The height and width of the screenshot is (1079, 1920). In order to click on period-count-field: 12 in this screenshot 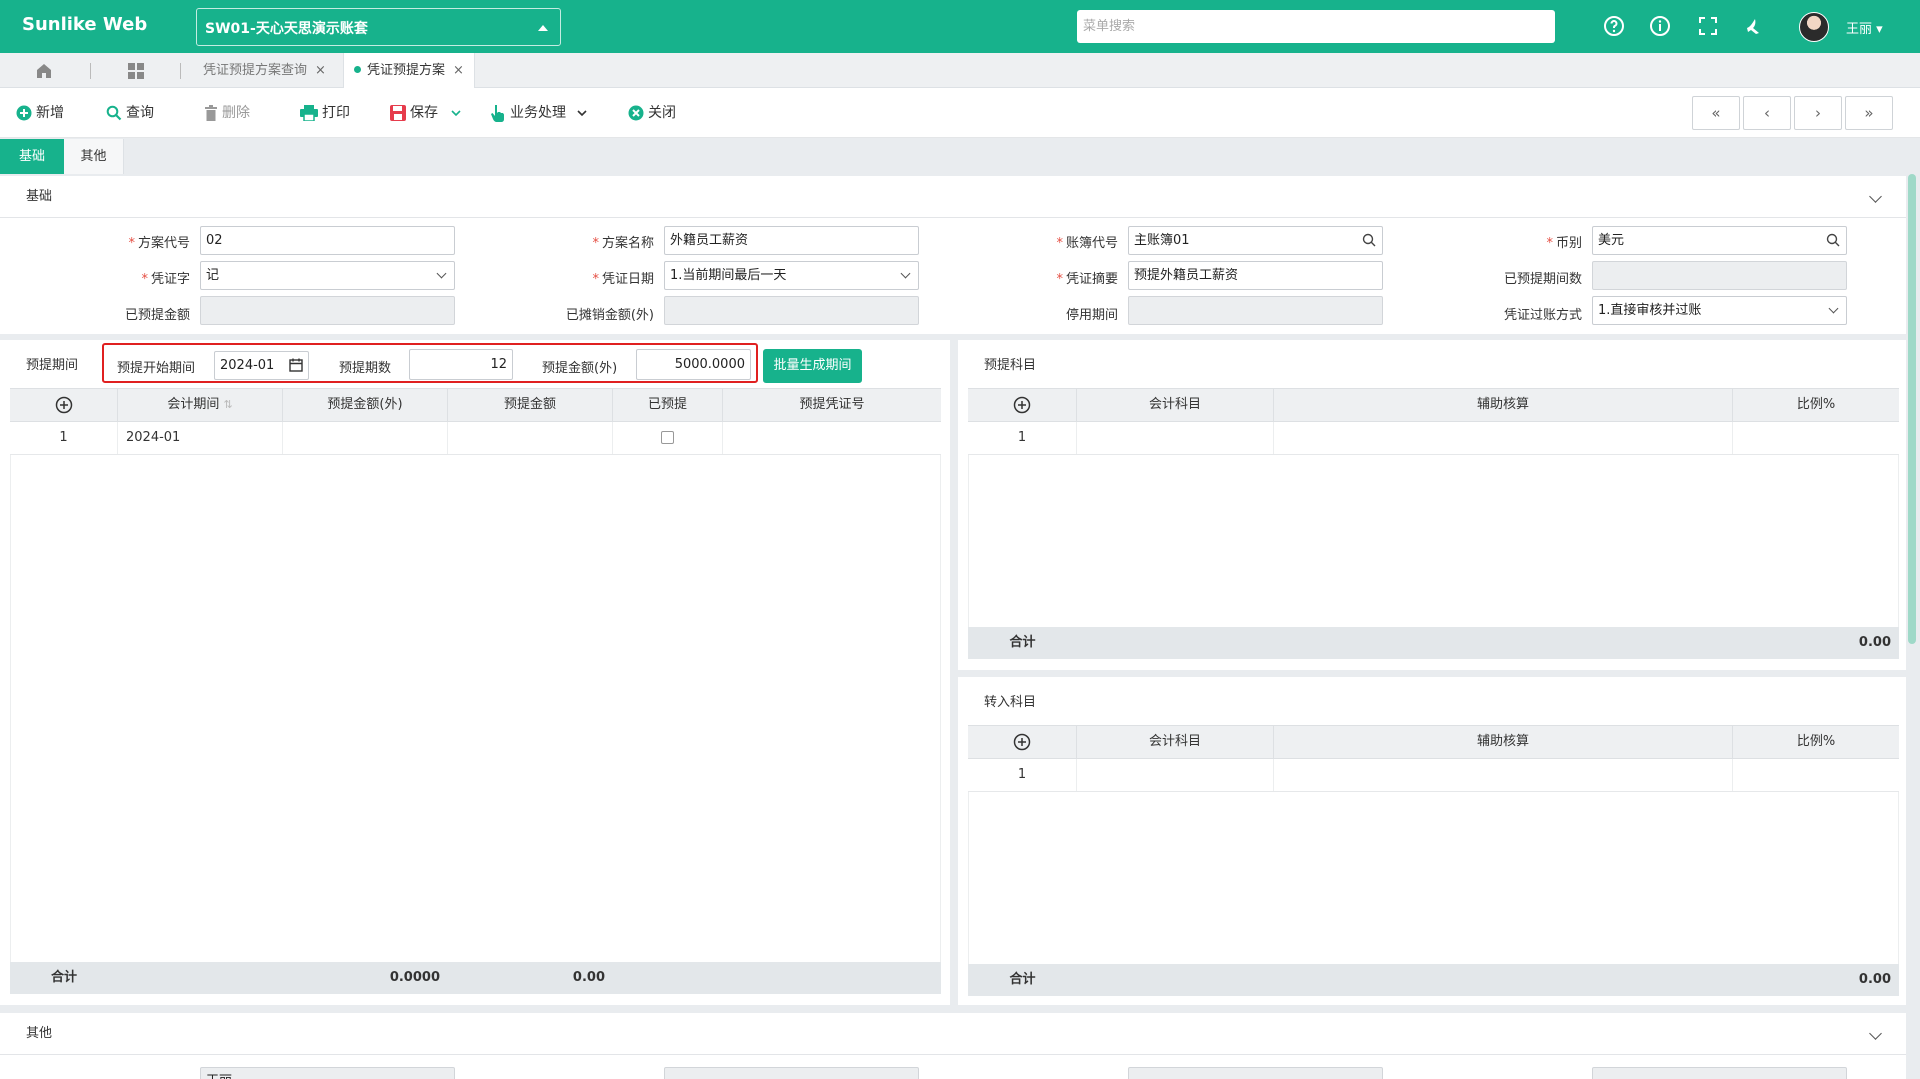, I will do `click(461, 364)`.